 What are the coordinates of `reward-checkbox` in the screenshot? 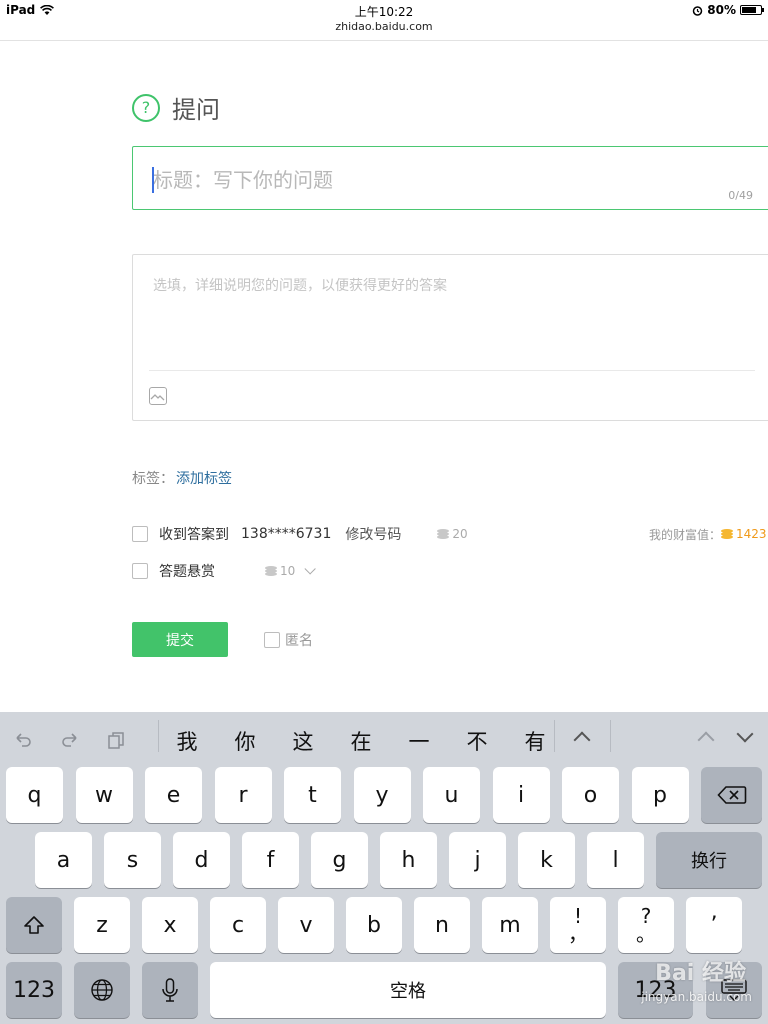 It's located at (140, 571).